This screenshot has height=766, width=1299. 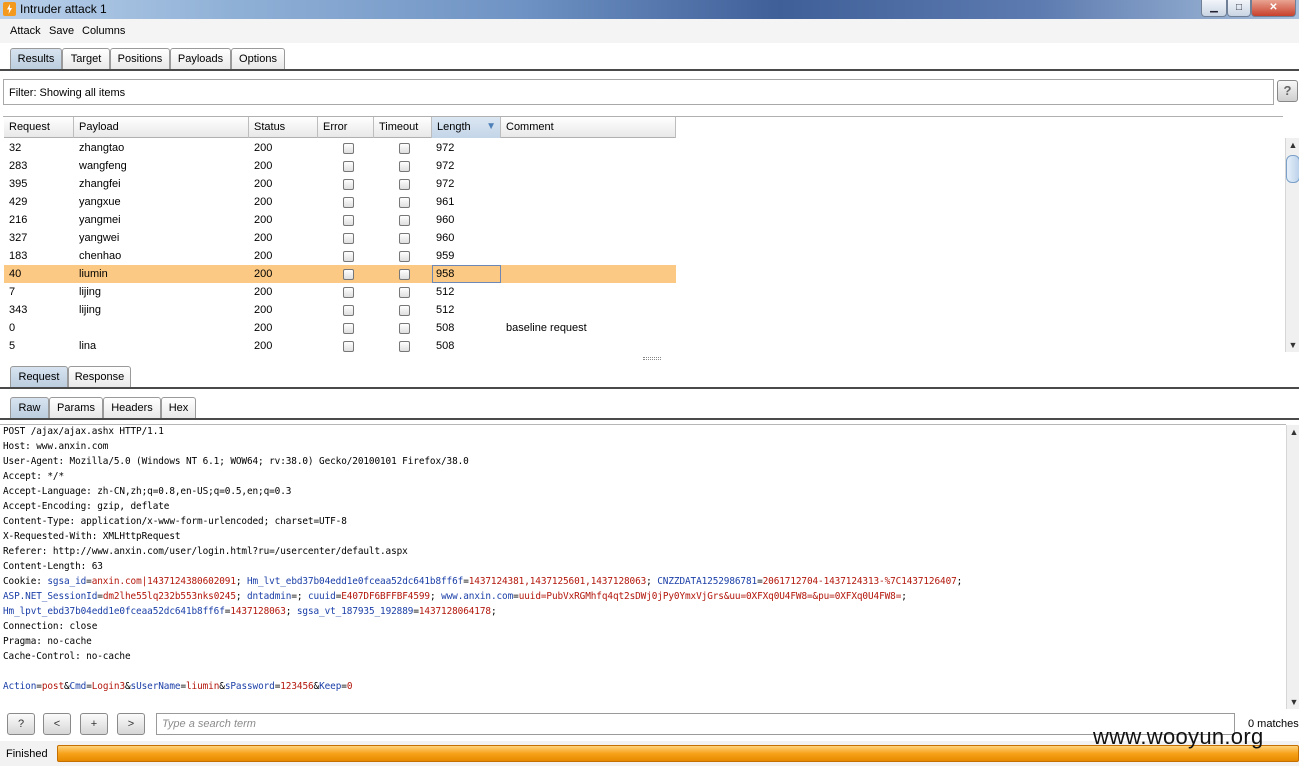 What do you see at coordinates (39, 377) in the screenshot?
I see `tab-request: Request` at bounding box center [39, 377].